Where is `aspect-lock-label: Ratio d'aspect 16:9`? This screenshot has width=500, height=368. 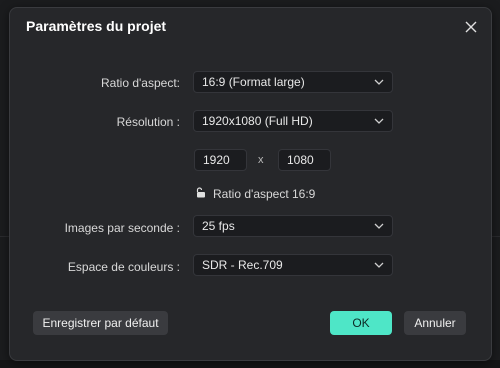
aspect-lock-label: Ratio d'aspect 16:9 is located at coordinates (264, 194).